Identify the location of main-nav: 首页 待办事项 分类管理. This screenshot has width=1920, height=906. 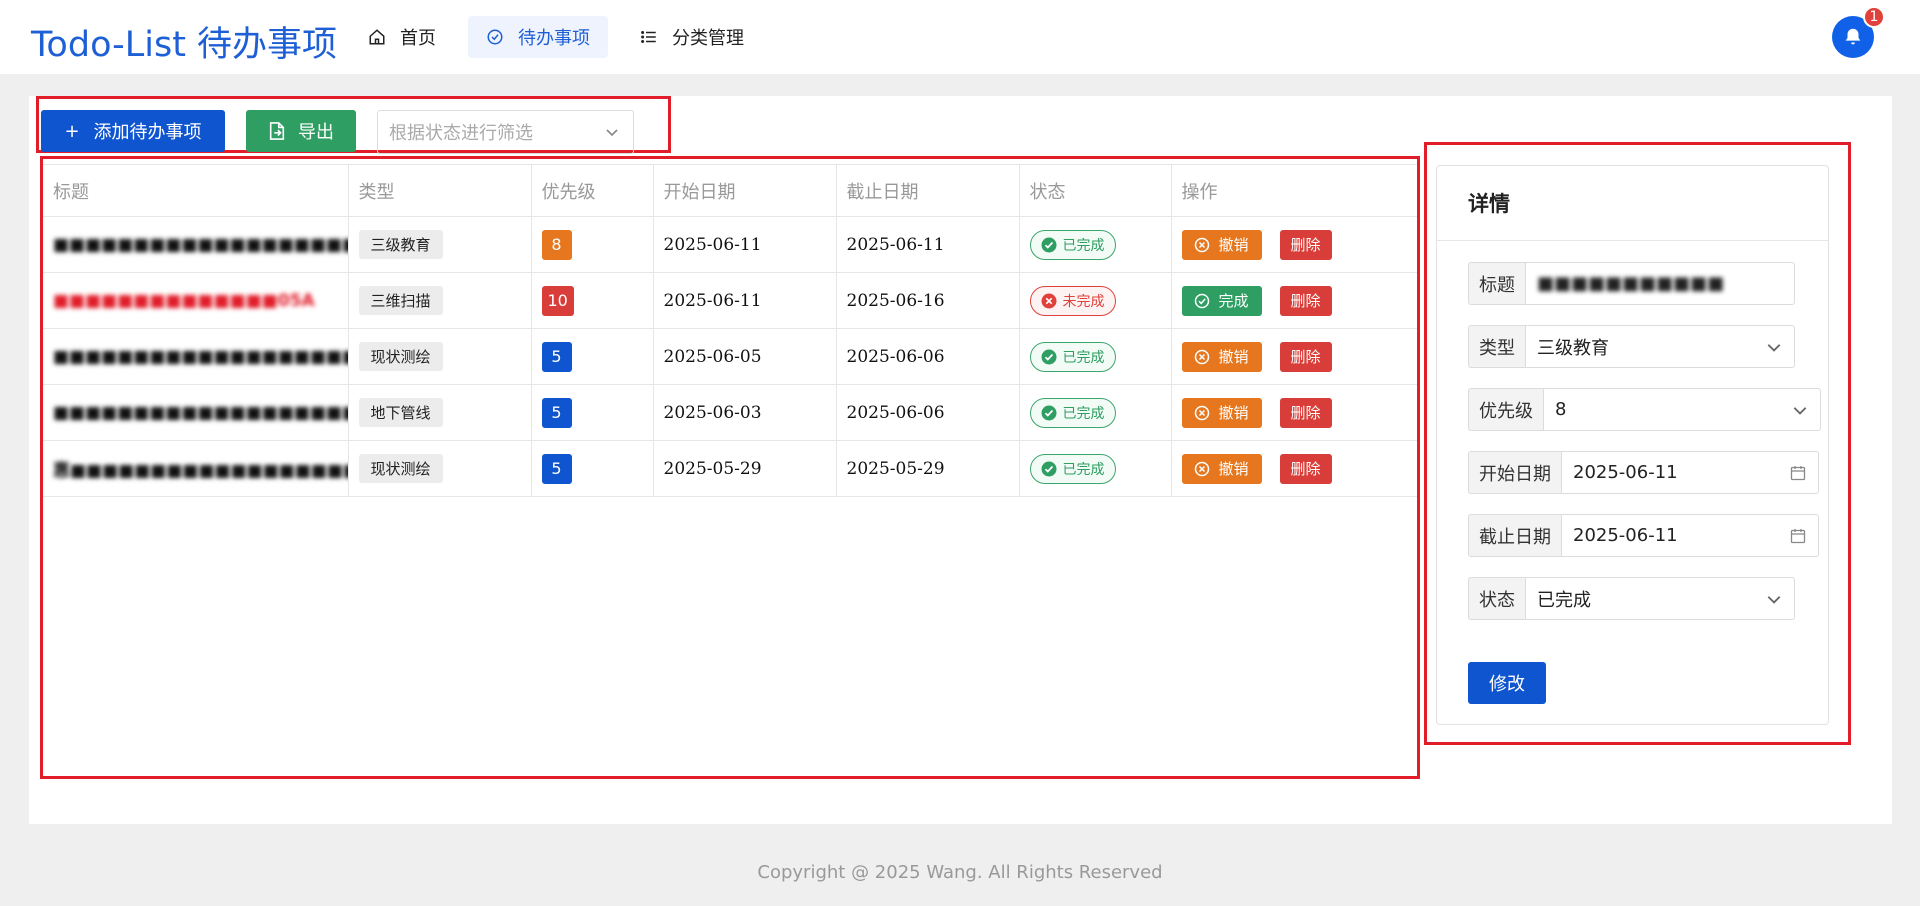
(556, 37).